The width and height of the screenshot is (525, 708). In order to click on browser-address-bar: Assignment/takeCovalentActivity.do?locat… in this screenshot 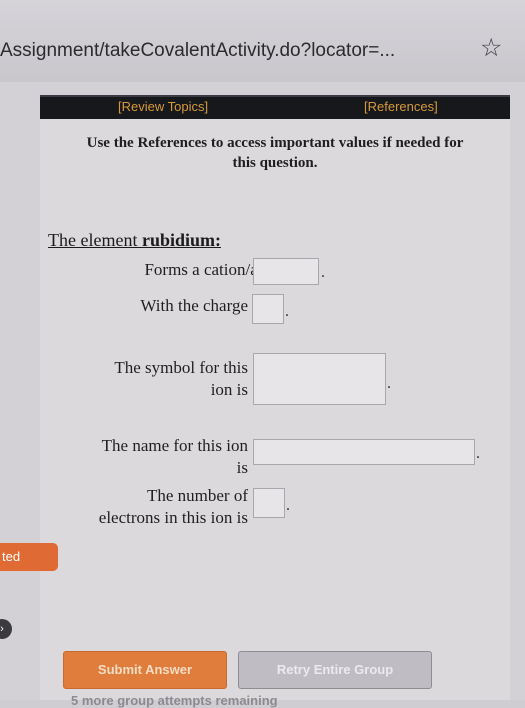, I will do `click(262, 41)`.